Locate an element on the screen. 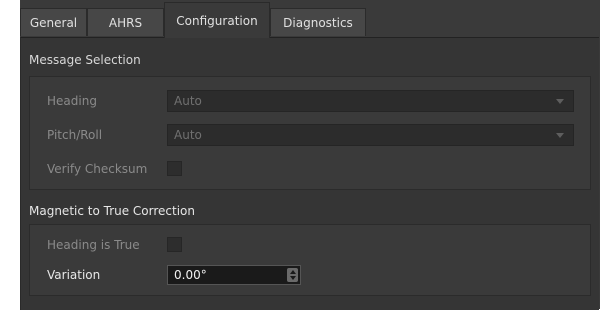  tab-diagnostics: Diagnostics is located at coordinates (318, 22).